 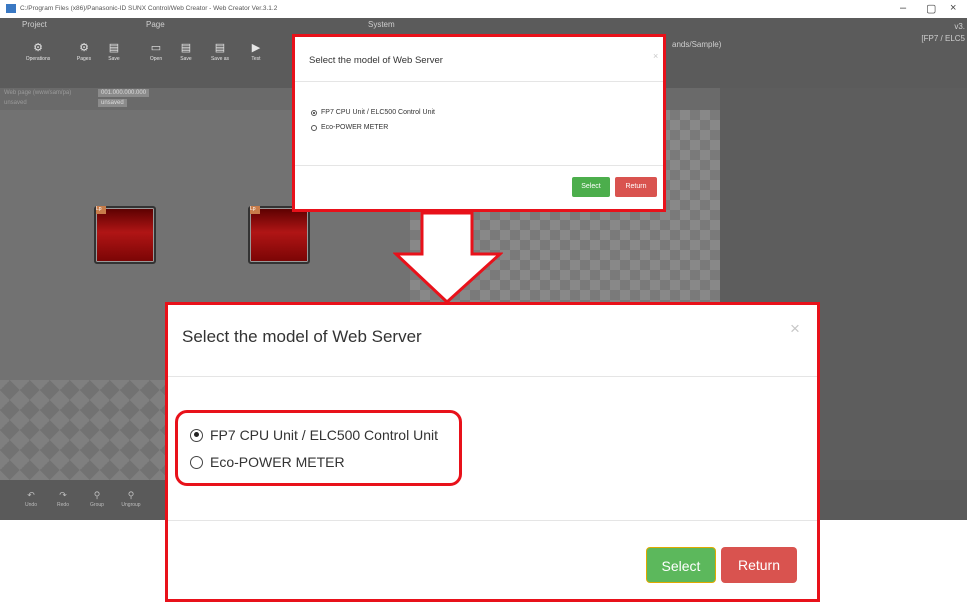 I want to click on model-label: [FP7 / ELC5, so click(x=943, y=38).